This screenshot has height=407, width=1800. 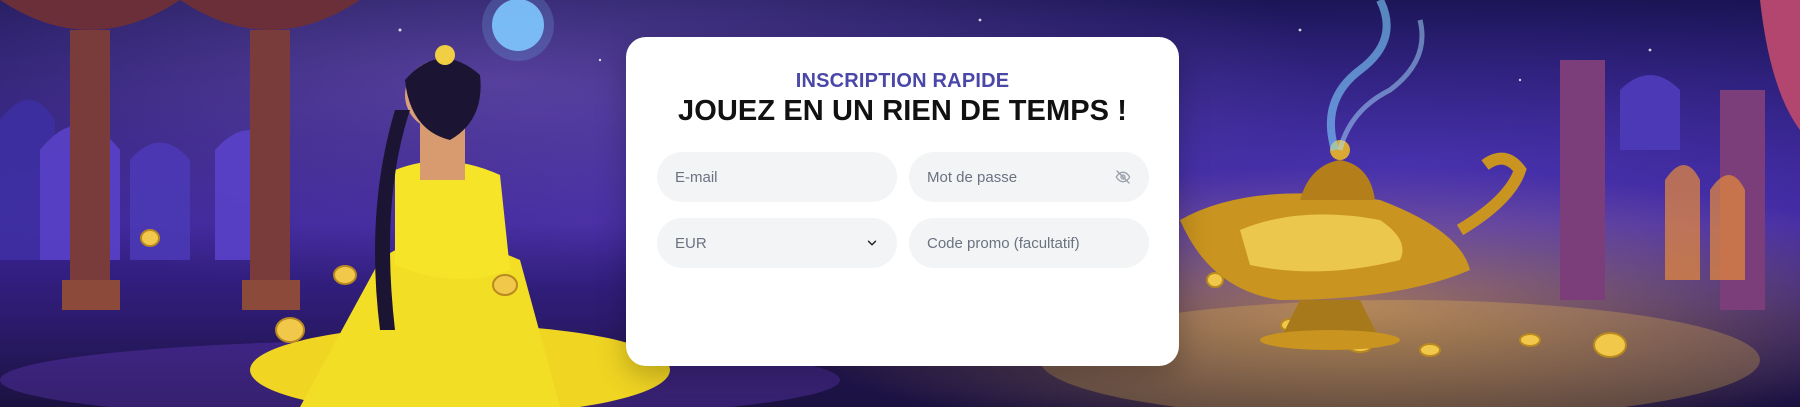 I want to click on currency-select: EUR, so click(x=777, y=243).